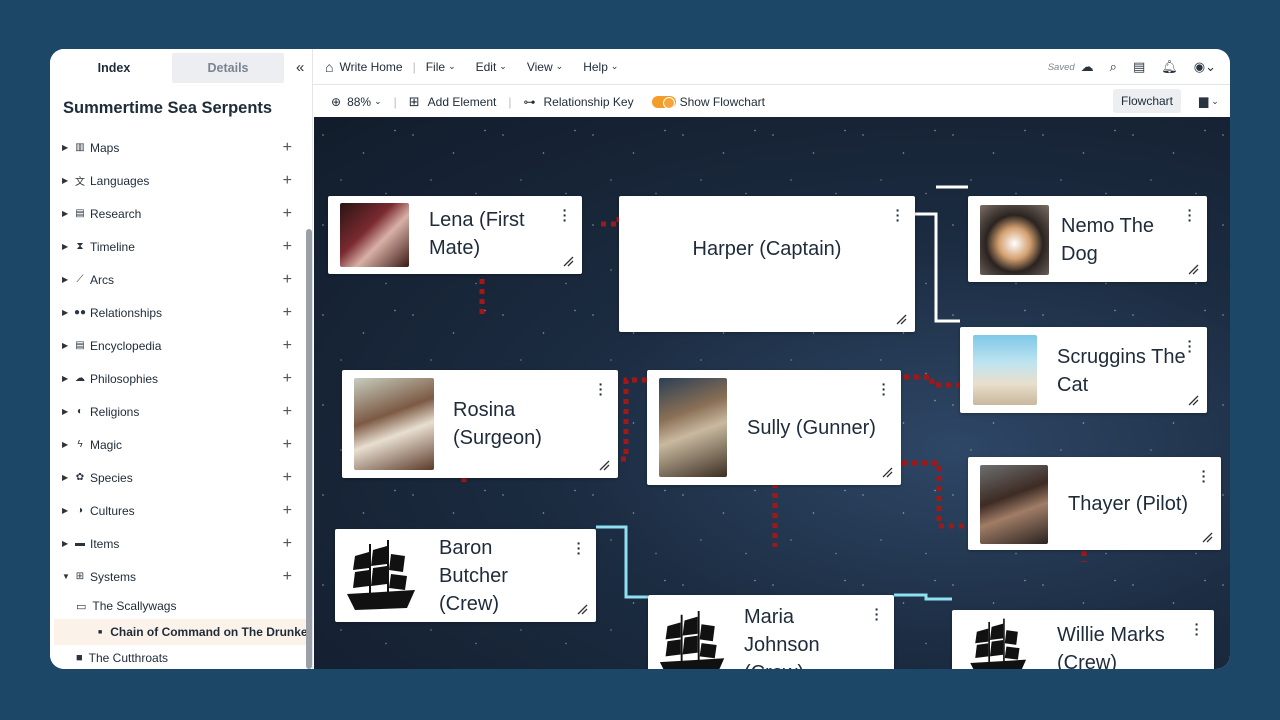 This screenshot has width=1280, height=720. Describe the element at coordinates (1083, 639) in the screenshot. I see `card-willie: Willie Marks (Crew) · · ·` at that location.